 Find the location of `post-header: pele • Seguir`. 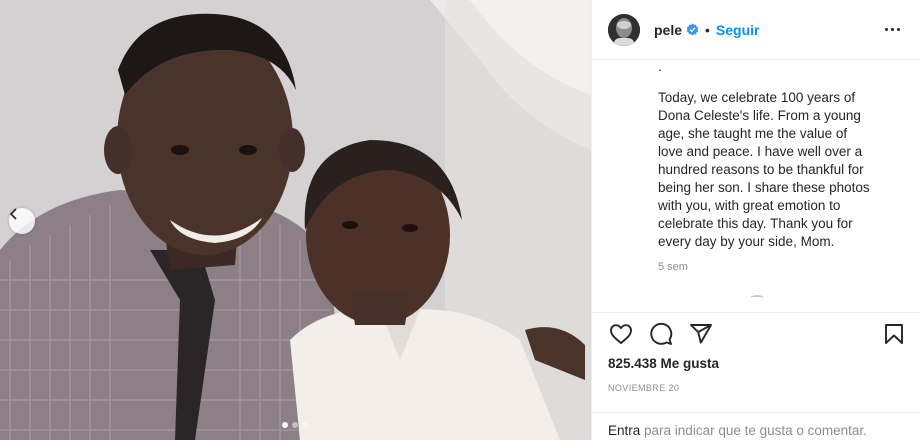

post-header: pele • Seguir is located at coordinates (756, 30).